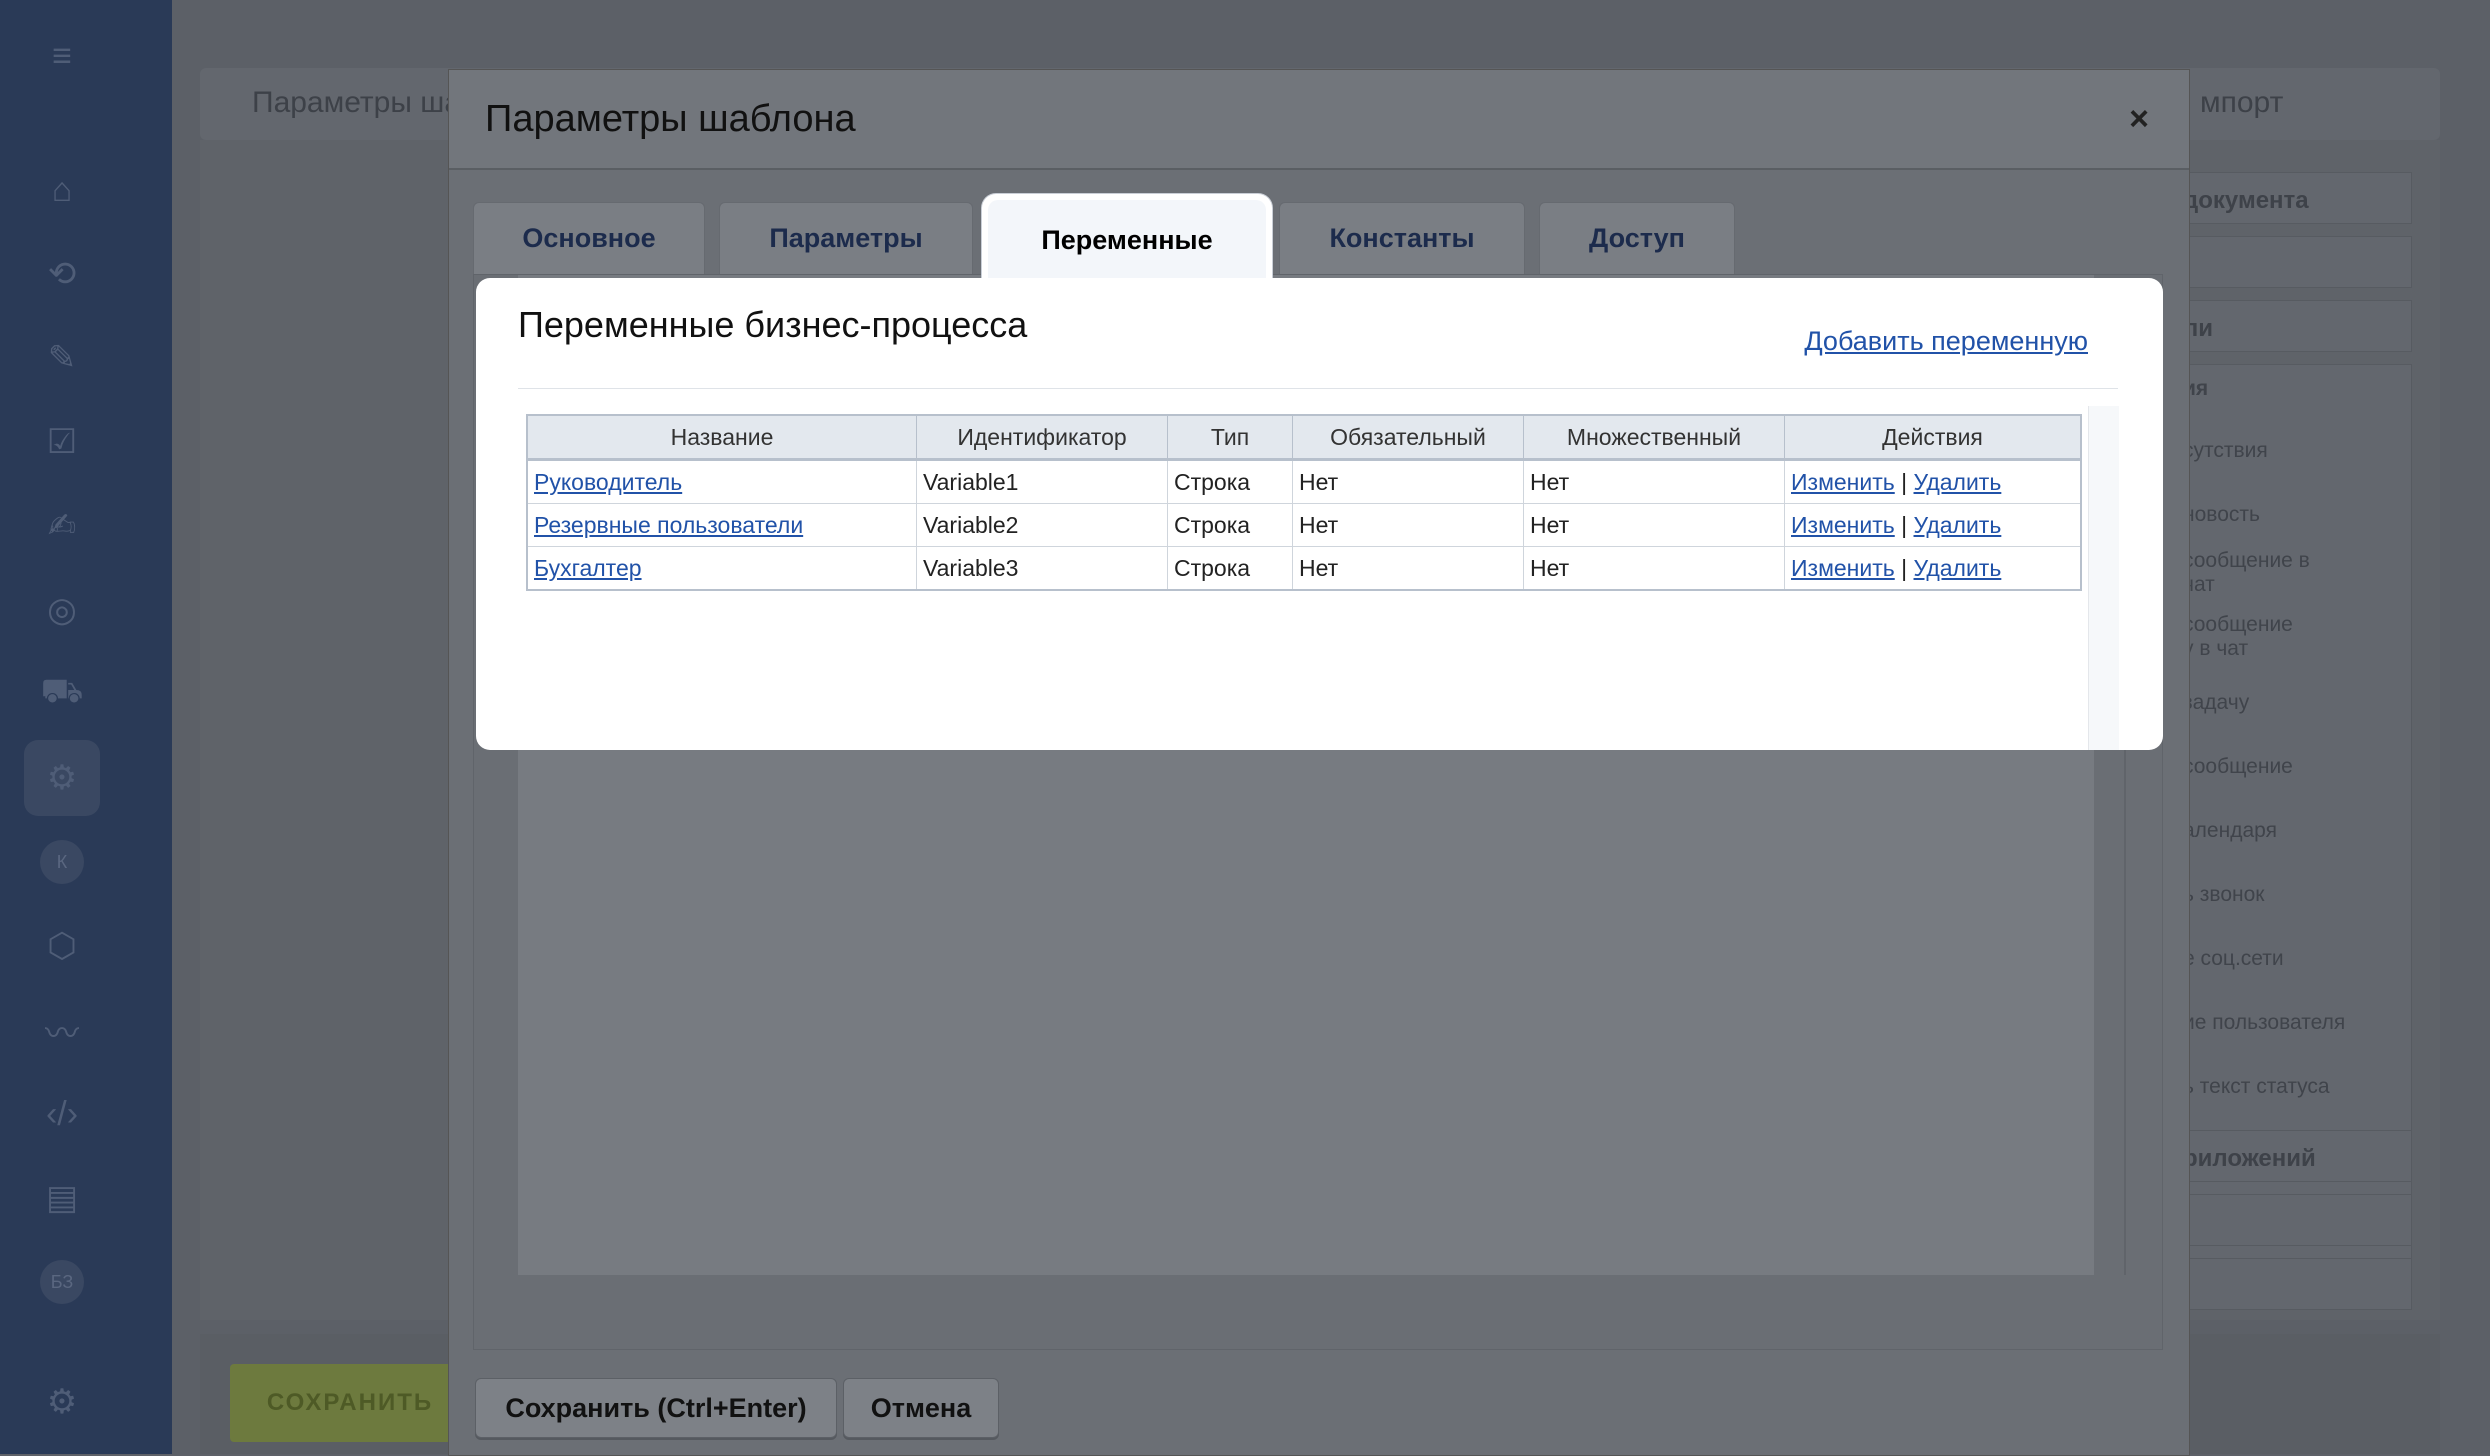 This screenshot has height=1456, width=2490. I want to click on tab-constants: Константы, so click(1402, 238).